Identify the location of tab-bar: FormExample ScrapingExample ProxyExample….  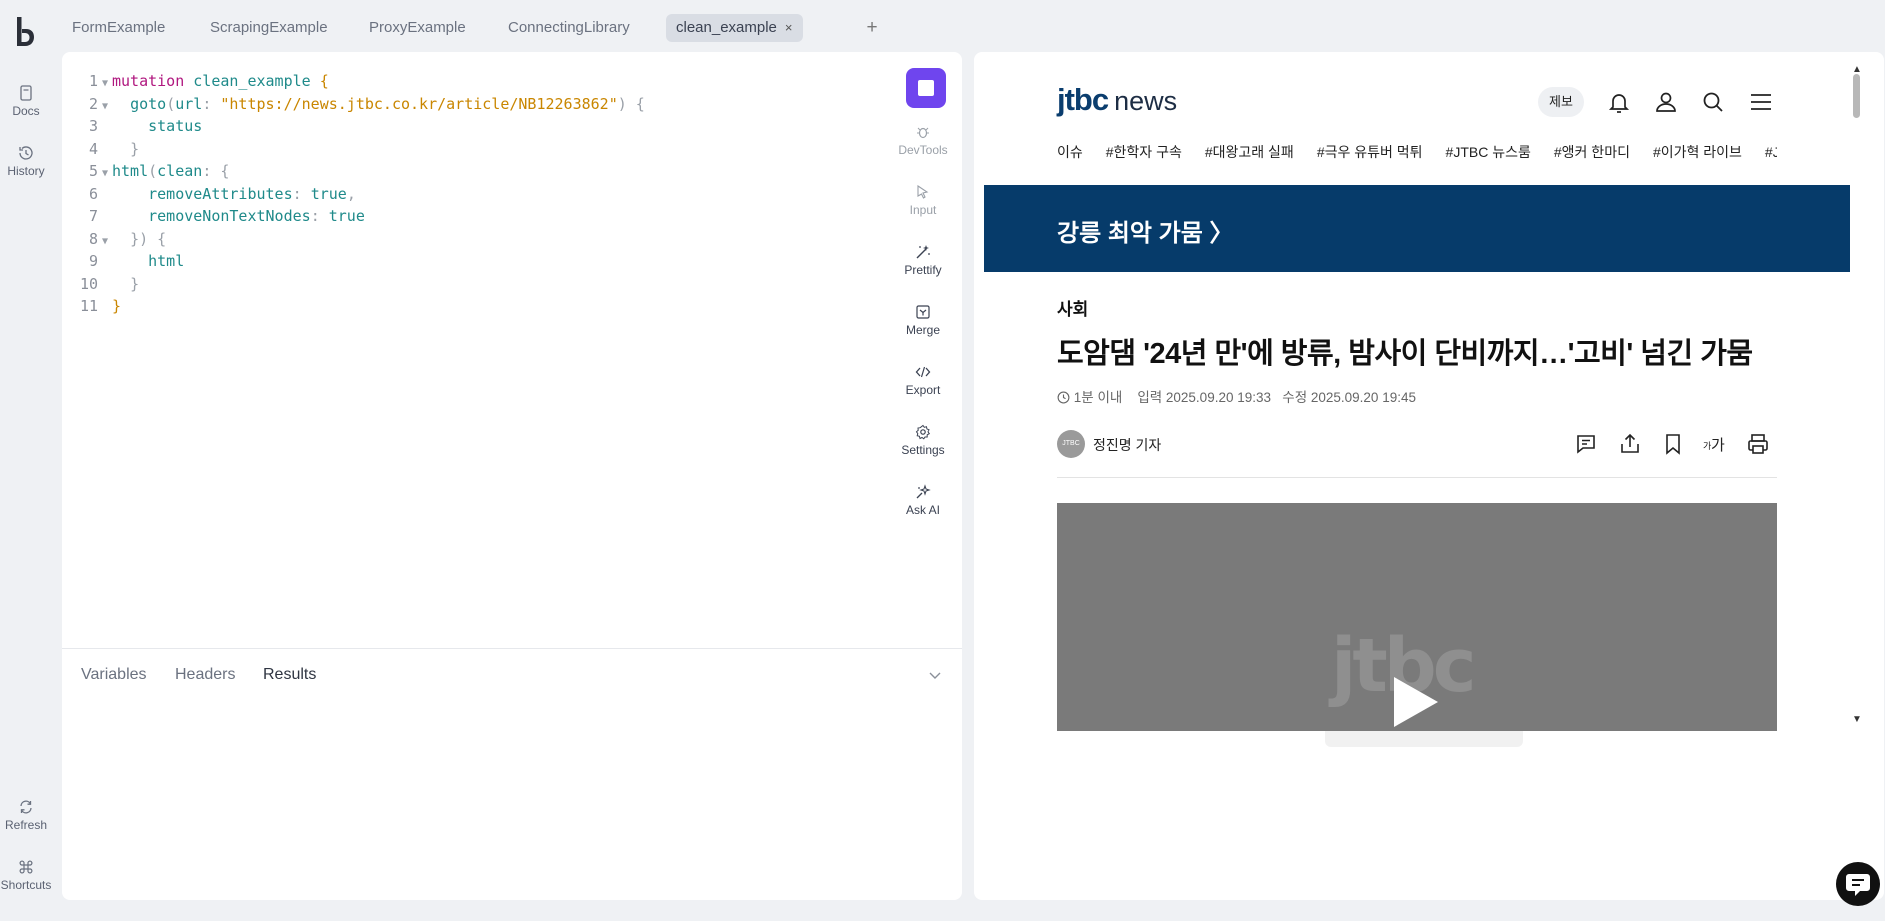
(968, 26).